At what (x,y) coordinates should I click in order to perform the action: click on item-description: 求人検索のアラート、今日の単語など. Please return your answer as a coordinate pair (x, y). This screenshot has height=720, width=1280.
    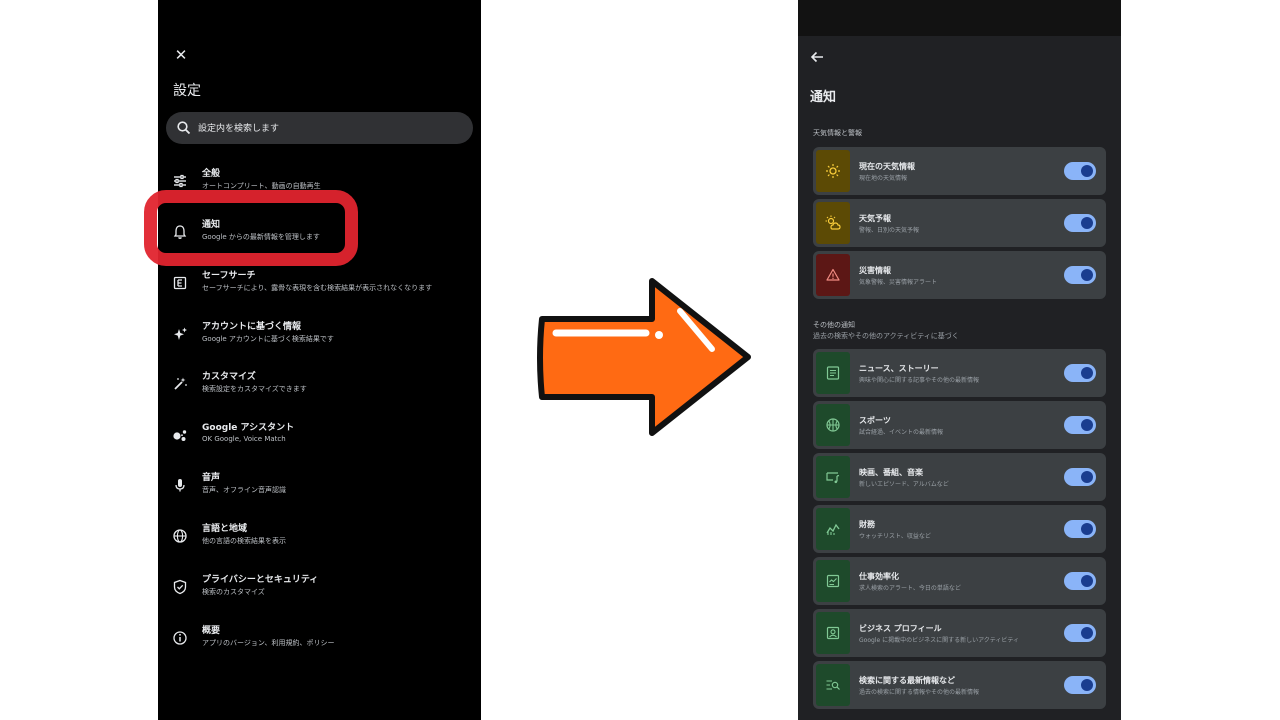
    Looking at the image, I should click on (910, 588).